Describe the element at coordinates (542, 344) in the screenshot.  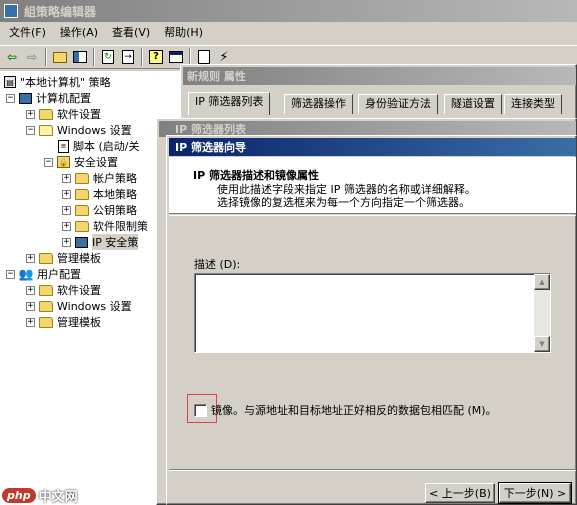
I see `scroll-down-button: ▼` at that location.